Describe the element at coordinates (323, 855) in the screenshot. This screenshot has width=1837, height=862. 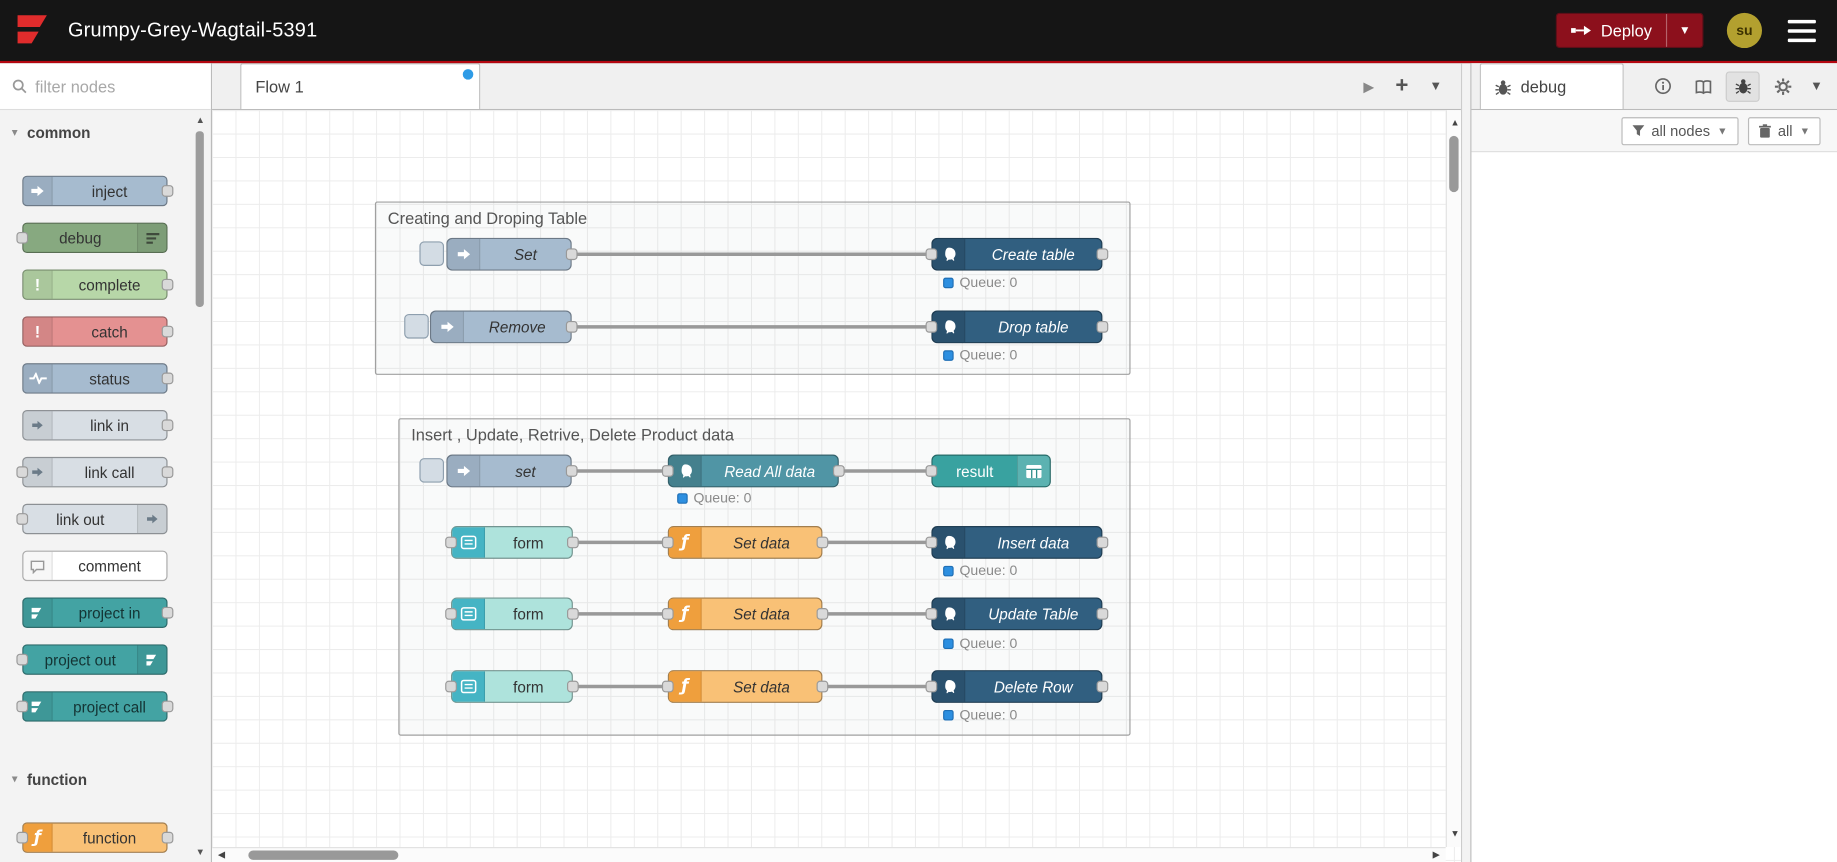
I see `horizontal-scroll-thumb` at that location.